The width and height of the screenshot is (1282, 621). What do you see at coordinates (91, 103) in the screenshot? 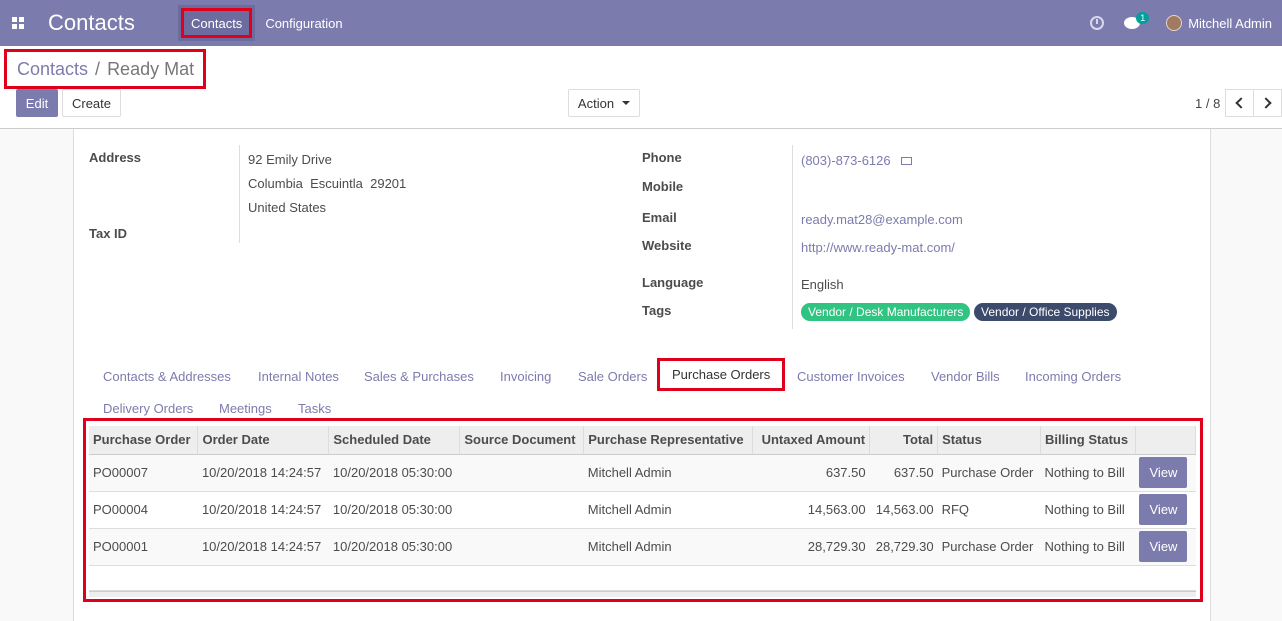
I see `create-button: Create` at bounding box center [91, 103].